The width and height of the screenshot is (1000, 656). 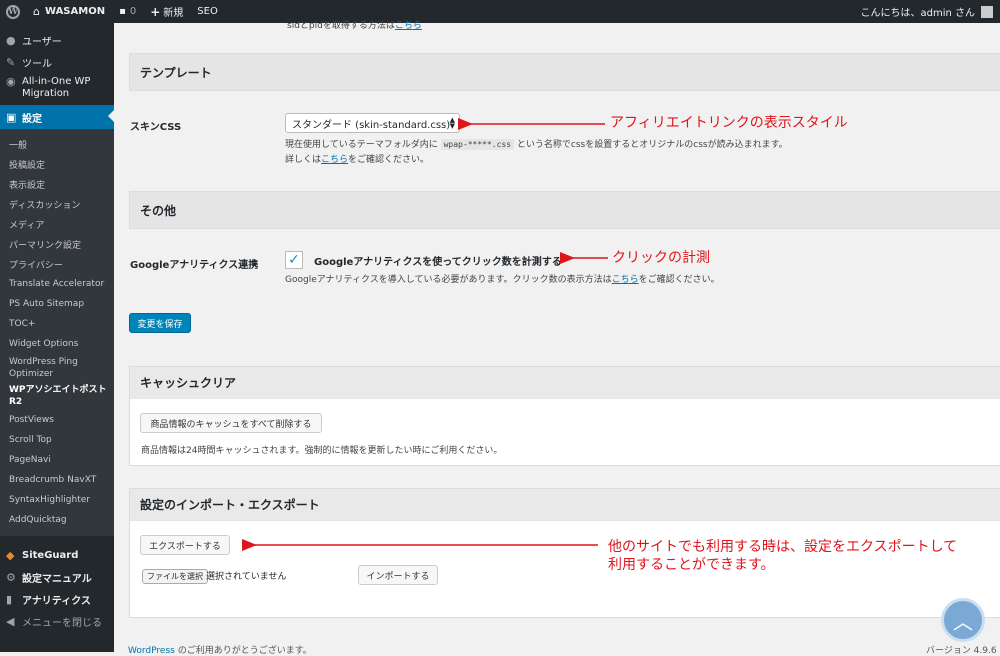 What do you see at coordinates (729, 123) in the screenshot?
I see `skin-annotation: アフィリエイトリンクの表示スタイル` at bounding box center [729, 123].